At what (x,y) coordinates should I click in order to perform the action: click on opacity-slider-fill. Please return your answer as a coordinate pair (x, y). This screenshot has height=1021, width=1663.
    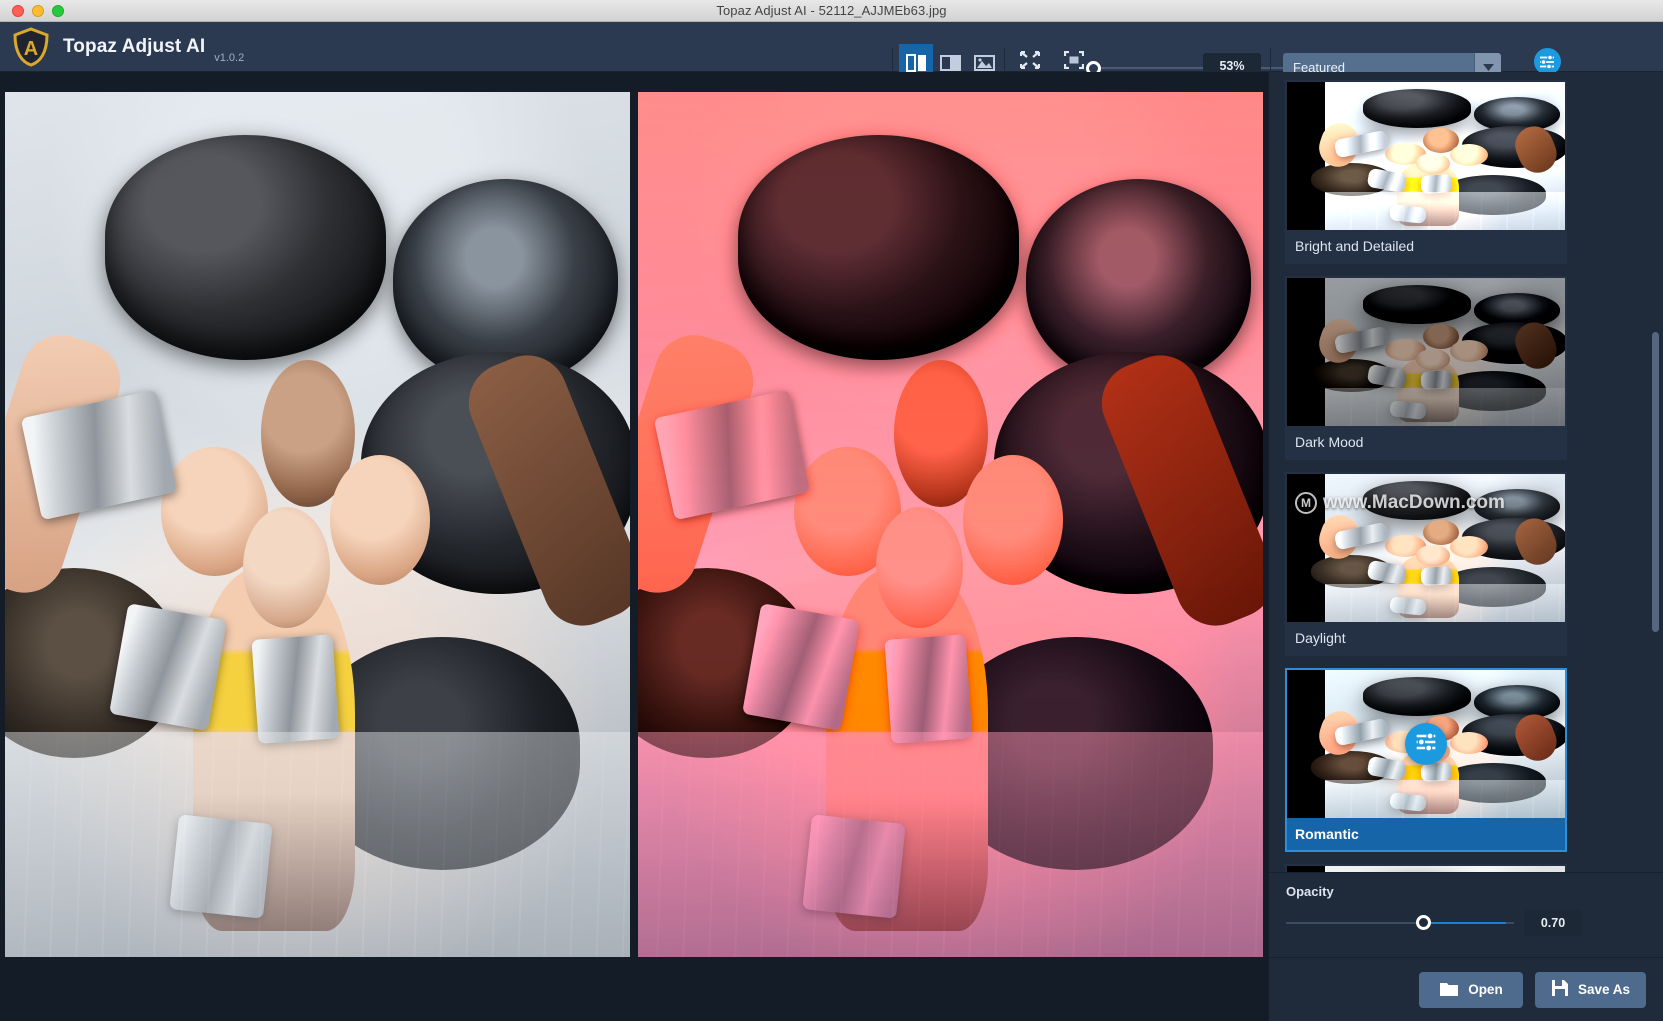
    Looking at the image, I should click on (1465, 923).